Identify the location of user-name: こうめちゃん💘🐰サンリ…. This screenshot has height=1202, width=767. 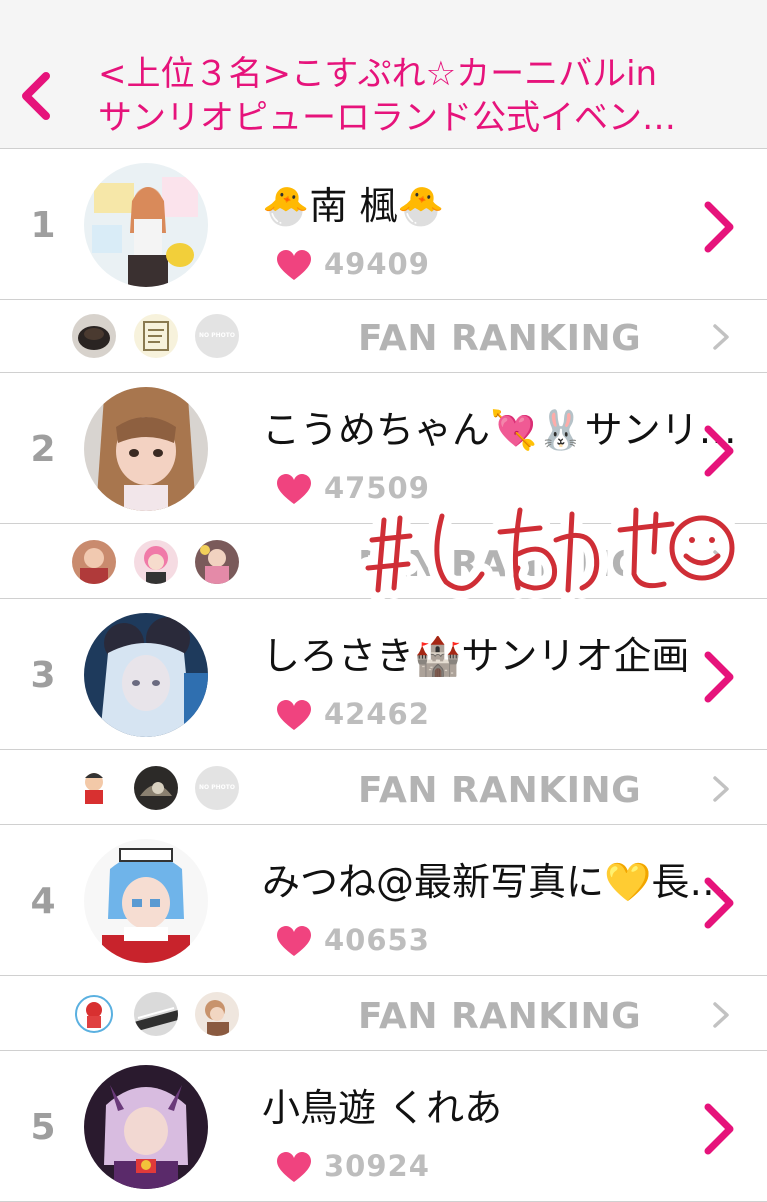
(499, 430).